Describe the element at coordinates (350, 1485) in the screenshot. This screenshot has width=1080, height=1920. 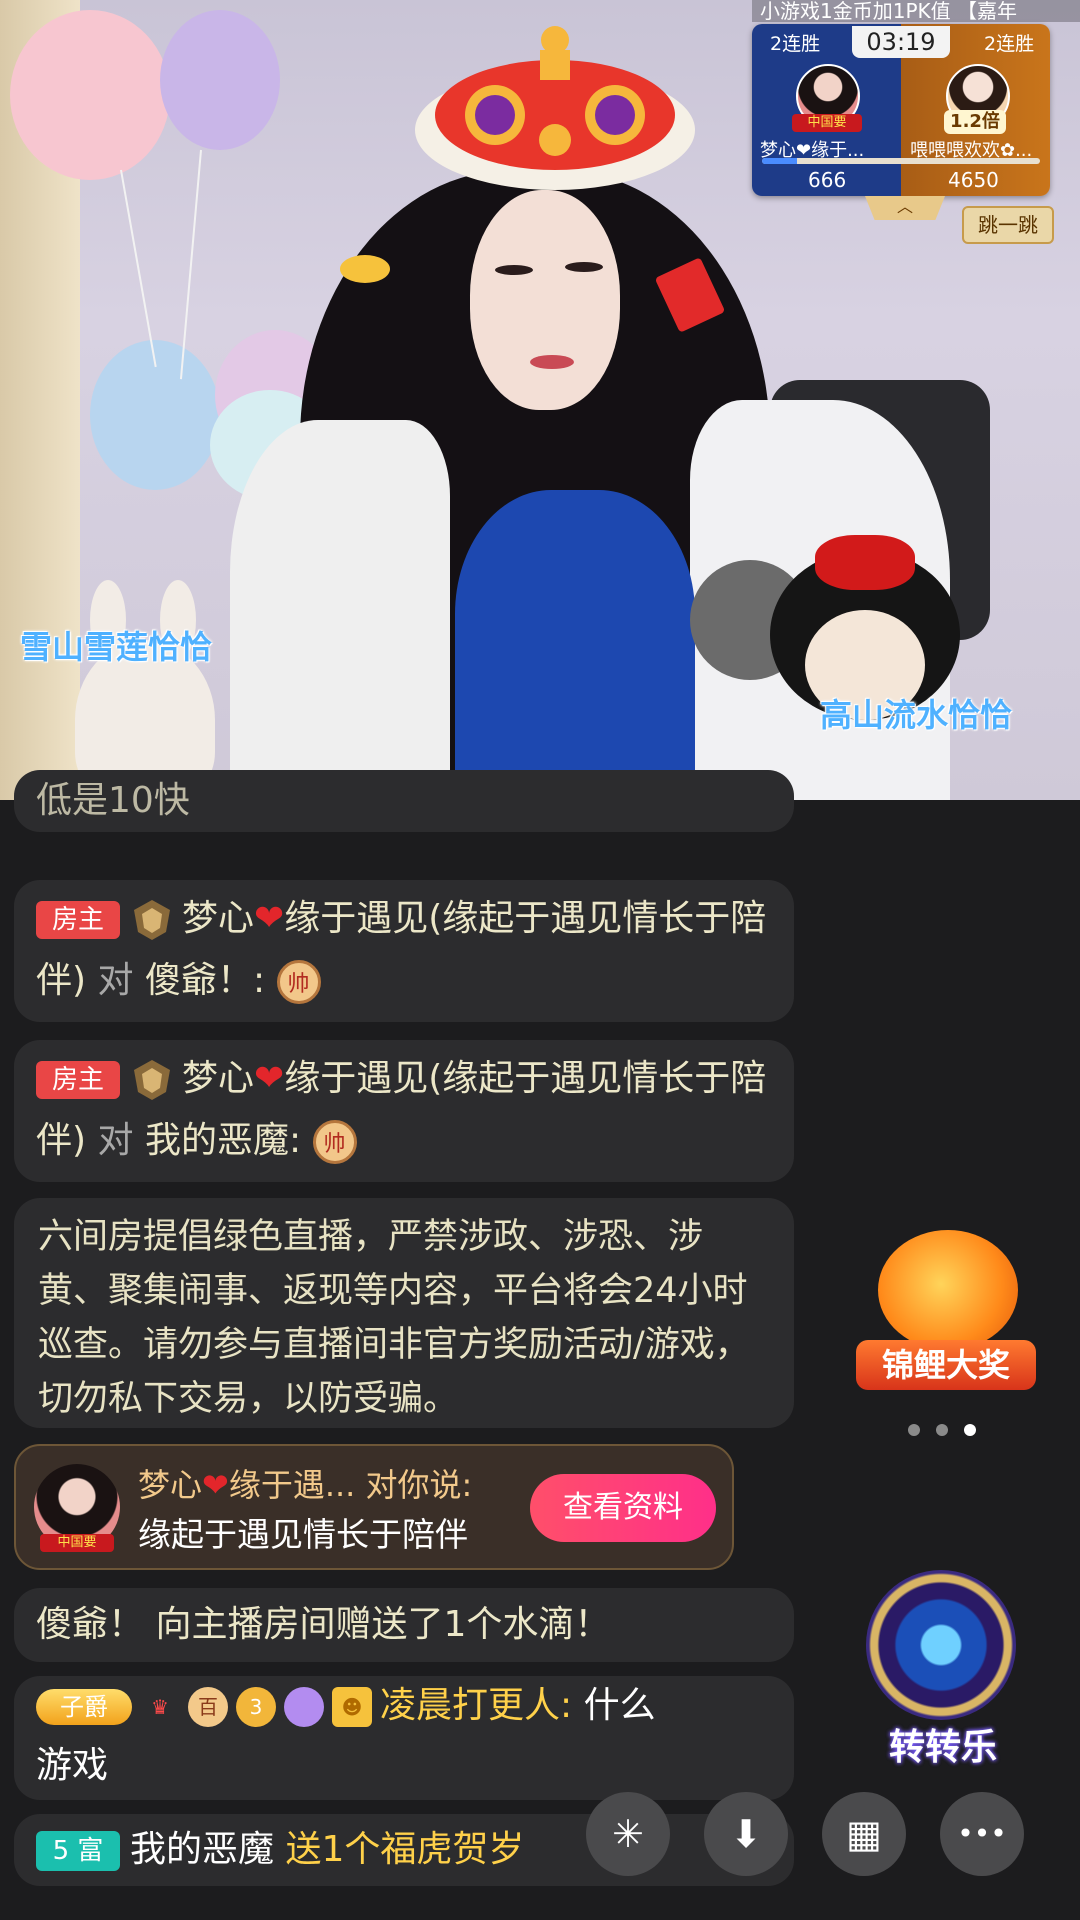
I see `private-sender-rest: 缘于遇... 对你说:` at that location.